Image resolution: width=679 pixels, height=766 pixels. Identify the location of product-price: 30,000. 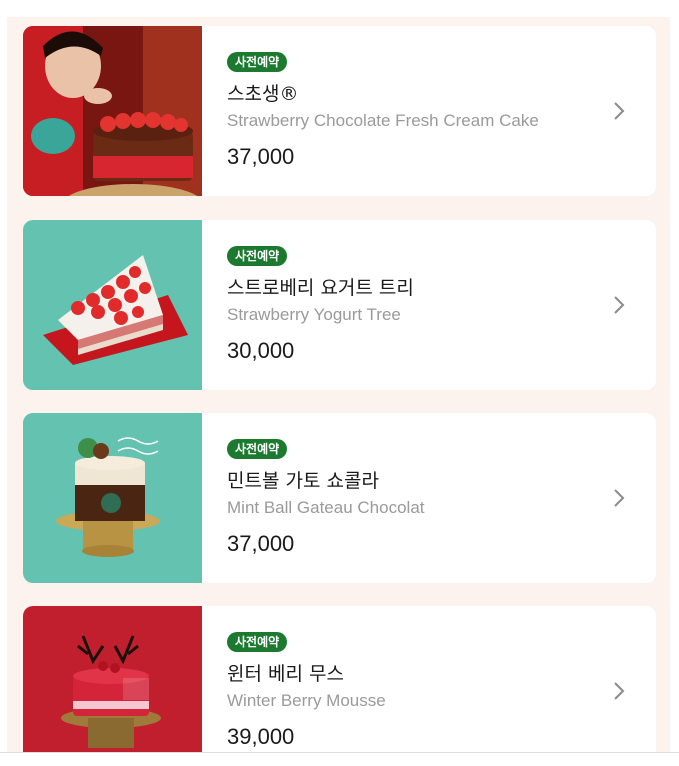
(261, 350).